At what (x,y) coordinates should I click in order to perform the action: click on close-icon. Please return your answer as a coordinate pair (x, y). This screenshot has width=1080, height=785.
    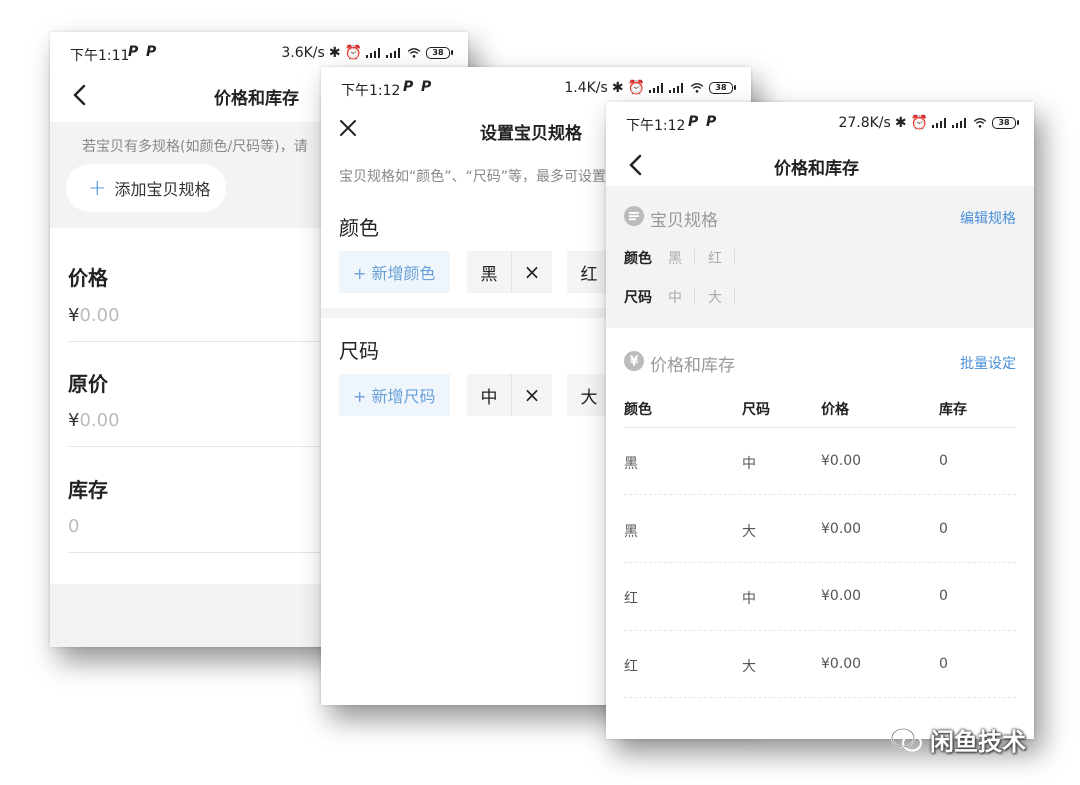
    Looking at the image, I should click on (348, 128).